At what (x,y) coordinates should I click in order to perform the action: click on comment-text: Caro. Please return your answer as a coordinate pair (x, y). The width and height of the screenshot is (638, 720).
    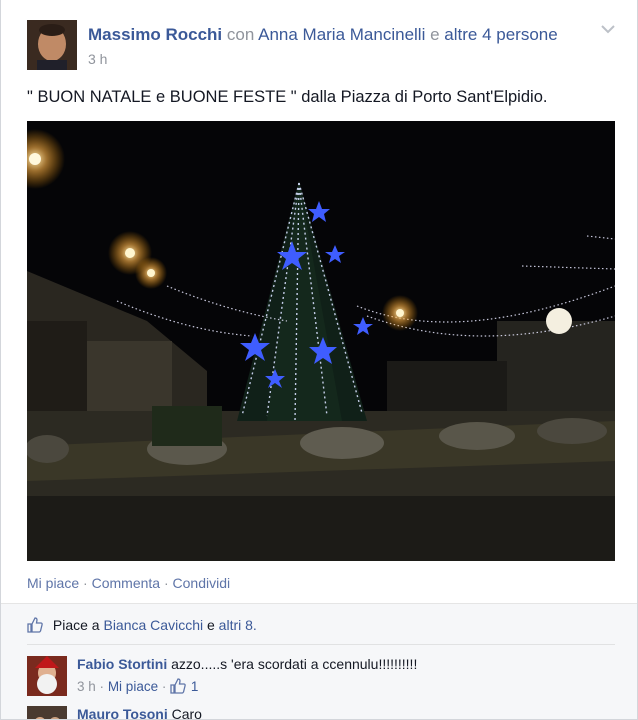
    Looking at the image, I should click on (186, 713).